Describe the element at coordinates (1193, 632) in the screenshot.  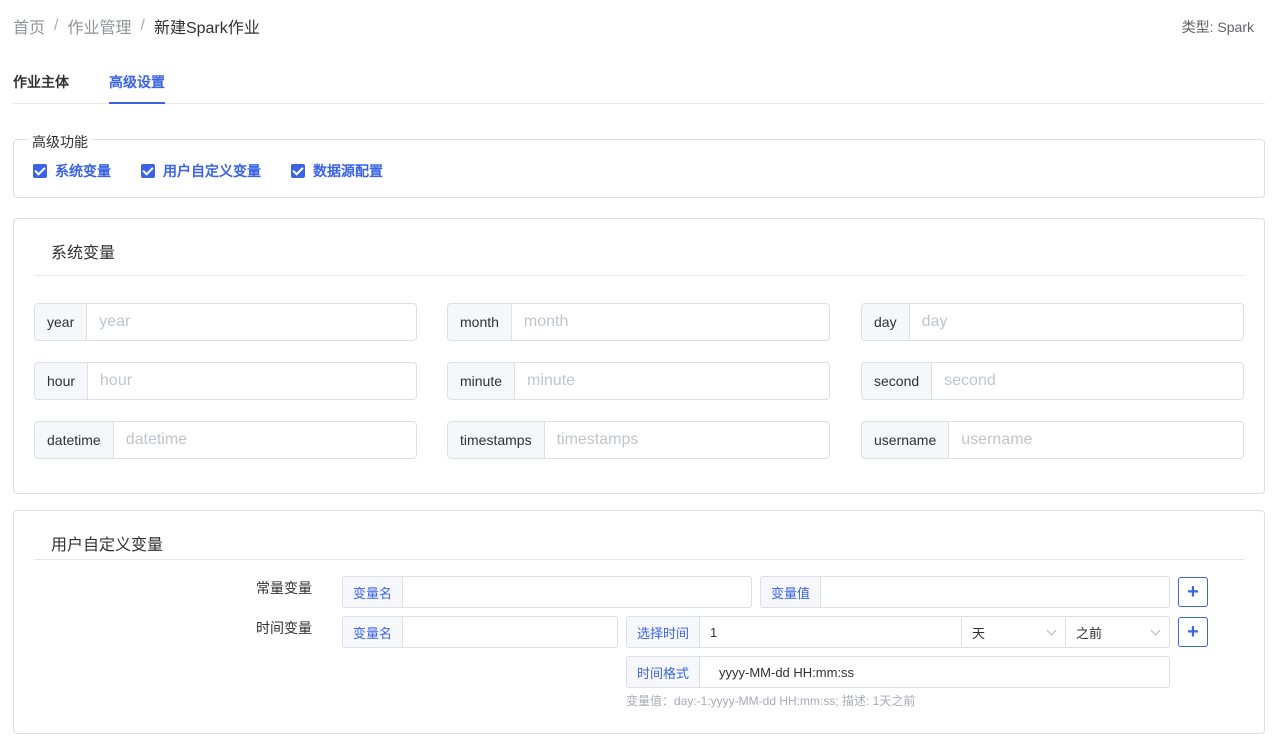
I see `add-time-variable-button: +` at that location.